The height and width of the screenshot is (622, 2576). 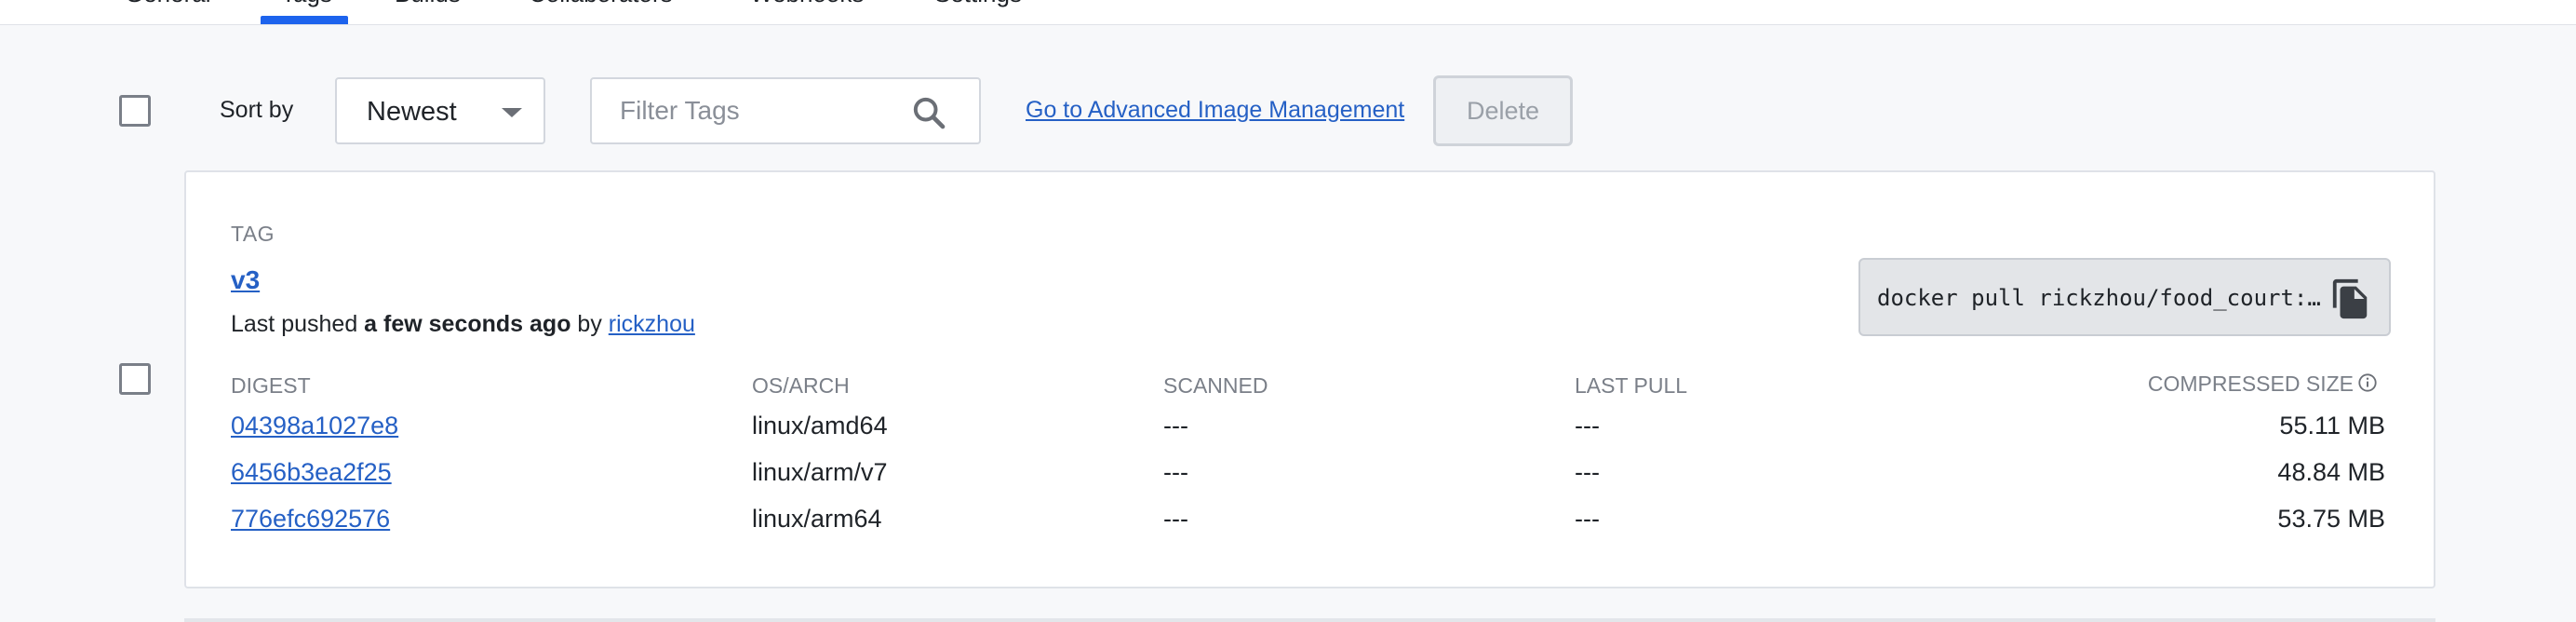 I want to click on os-arch-value: linux/amd64, so click(x=820, y=425).